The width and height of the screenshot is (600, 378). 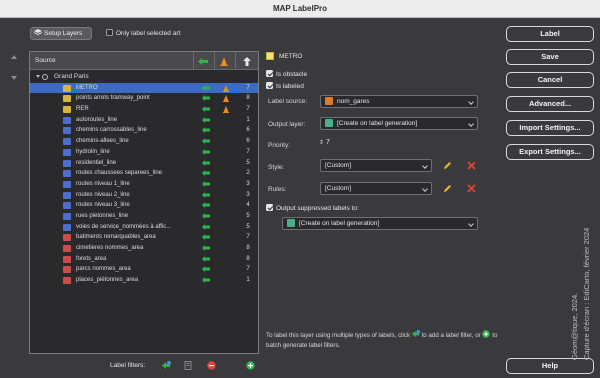 What do you see at coordinates (246, 61) in the screenshot?
I see `priority-column-header` at bounding box center [246, 61].